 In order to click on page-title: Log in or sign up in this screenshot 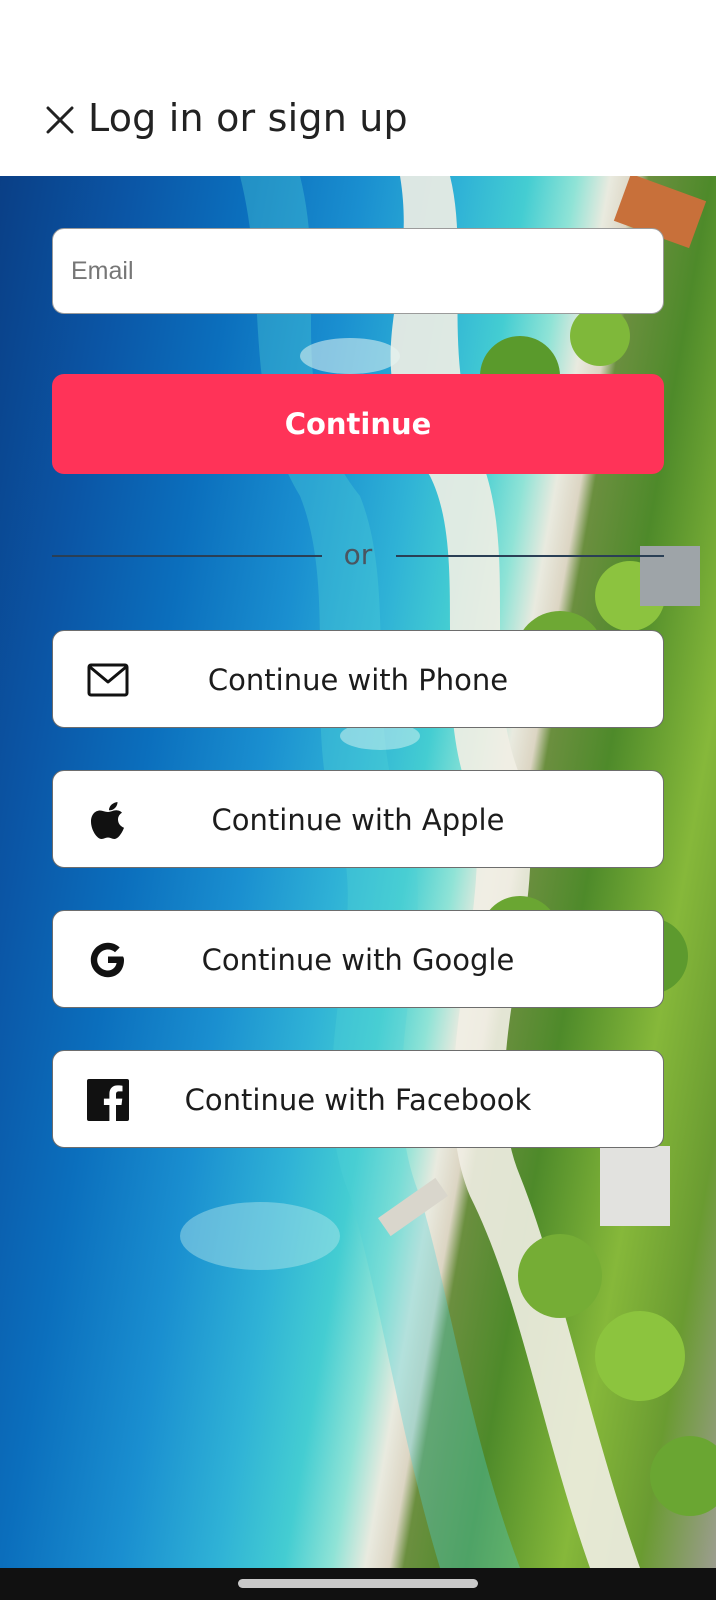, I will do `click(248, 118)`.